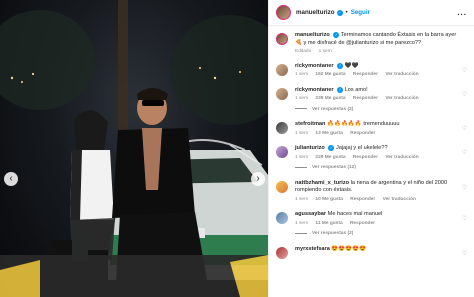  What do you see at coordinates (356, 89) in the screenshot?
I see `comment-text: Los amo!` at bounding box center [356, 89].